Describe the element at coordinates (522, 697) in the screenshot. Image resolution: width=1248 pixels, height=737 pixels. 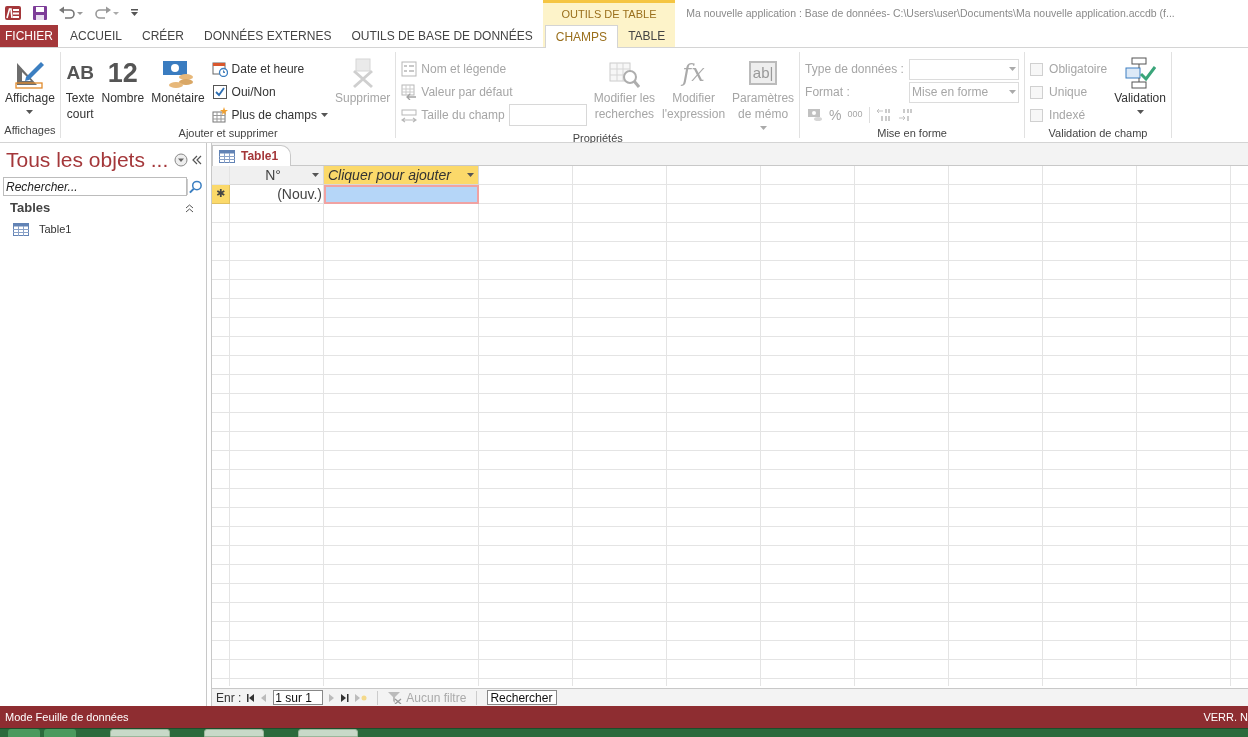
I see `search-field: Rechercher` at that location.